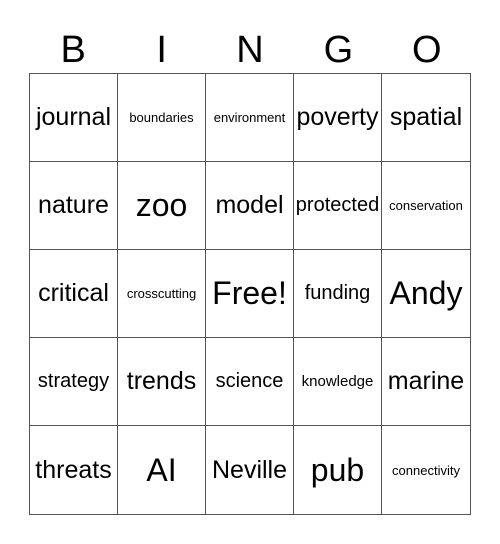 This screenshot has height=544, width=500. What do you see at coordinates (162, 206) in the screenshot?
I see `bingo-cell: zoo` at bounding box center [162, 206].